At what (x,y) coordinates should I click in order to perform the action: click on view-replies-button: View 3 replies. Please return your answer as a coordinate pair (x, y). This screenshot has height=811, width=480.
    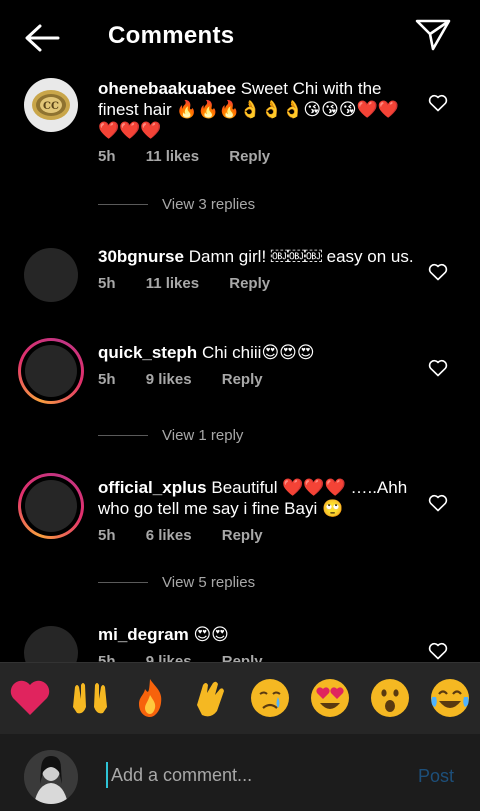
    Looking at the image, I should click on (176, 204).